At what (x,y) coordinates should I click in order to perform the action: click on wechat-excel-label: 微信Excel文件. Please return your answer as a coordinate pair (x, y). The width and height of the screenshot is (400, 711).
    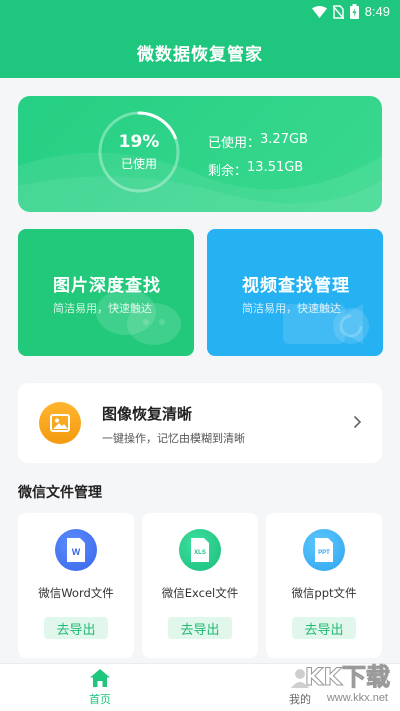
    Looking at the image, I should click on (200, 593).